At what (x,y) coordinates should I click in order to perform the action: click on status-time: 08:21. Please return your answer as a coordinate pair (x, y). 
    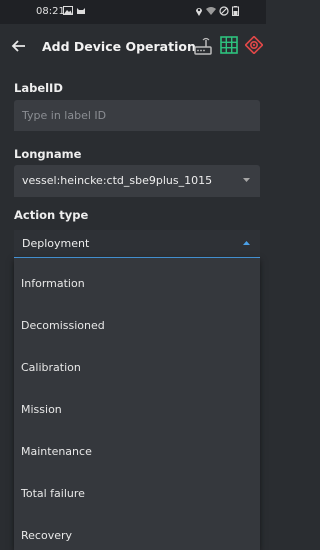
    Looking at the image, I should click on (50, 11).